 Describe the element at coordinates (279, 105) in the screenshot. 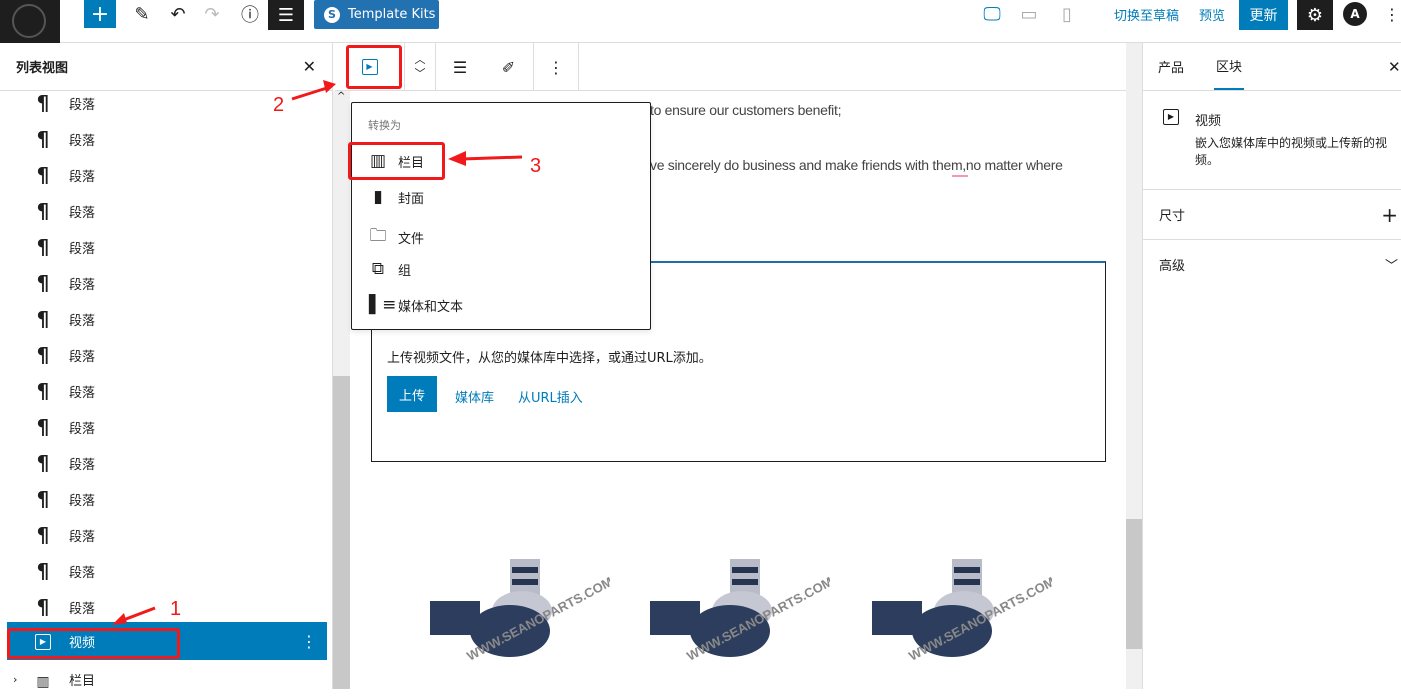

I see `annotation-label-2: 2` at that location.